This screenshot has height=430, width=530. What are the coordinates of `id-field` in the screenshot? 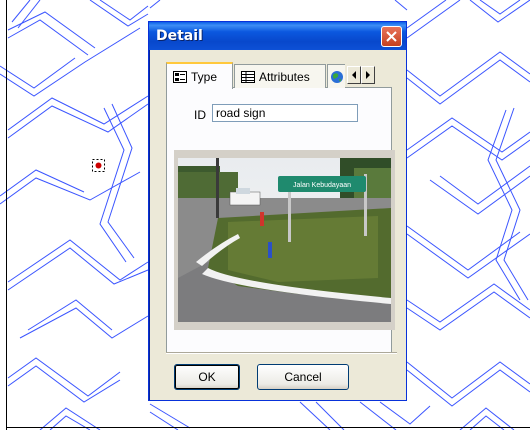 It's located at (285, 113).